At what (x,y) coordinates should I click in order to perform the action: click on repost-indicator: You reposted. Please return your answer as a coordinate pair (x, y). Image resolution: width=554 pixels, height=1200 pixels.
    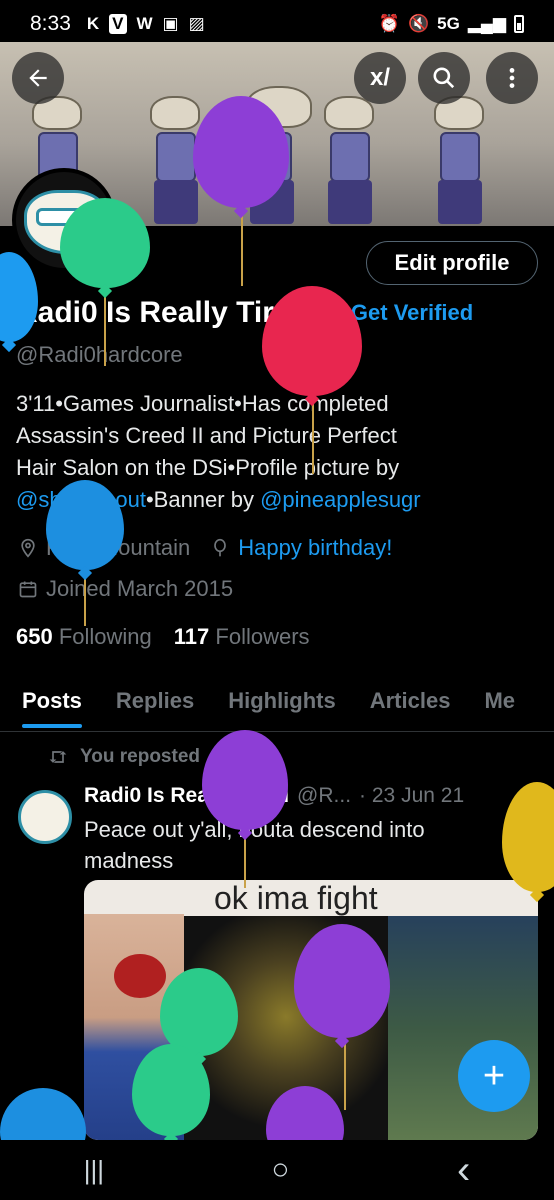
    Looking at the image, I should click on (124, 757).